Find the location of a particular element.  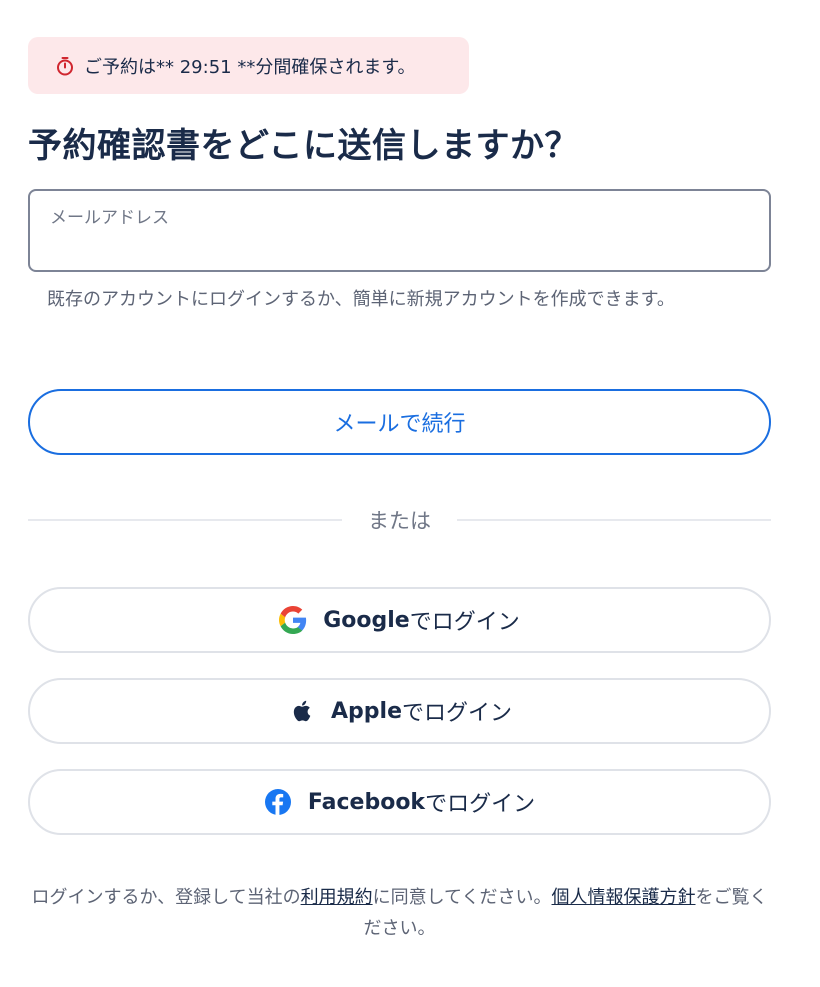

legal-prefix: ログインするか、登録して当社の is located at coordinates (166, 897).